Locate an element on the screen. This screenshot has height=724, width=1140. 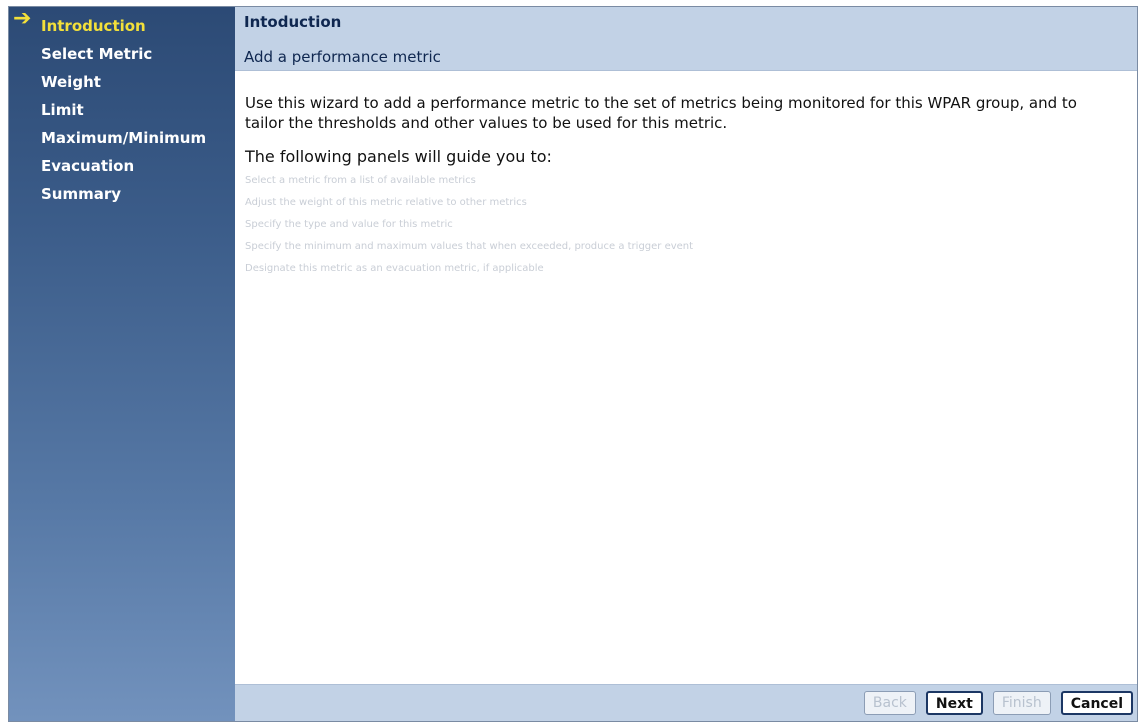
nav-item-summary: Summary is located at coordinates (122, 195).